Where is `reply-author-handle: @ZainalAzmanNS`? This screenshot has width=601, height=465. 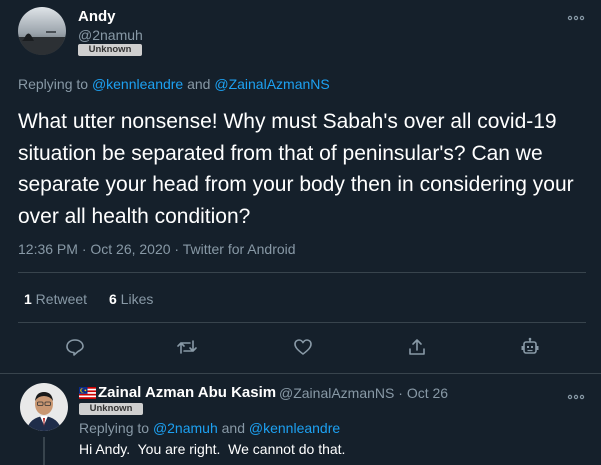 reply-author-handle: @ZainalAzmanNS is located at coordinates (336, 393).